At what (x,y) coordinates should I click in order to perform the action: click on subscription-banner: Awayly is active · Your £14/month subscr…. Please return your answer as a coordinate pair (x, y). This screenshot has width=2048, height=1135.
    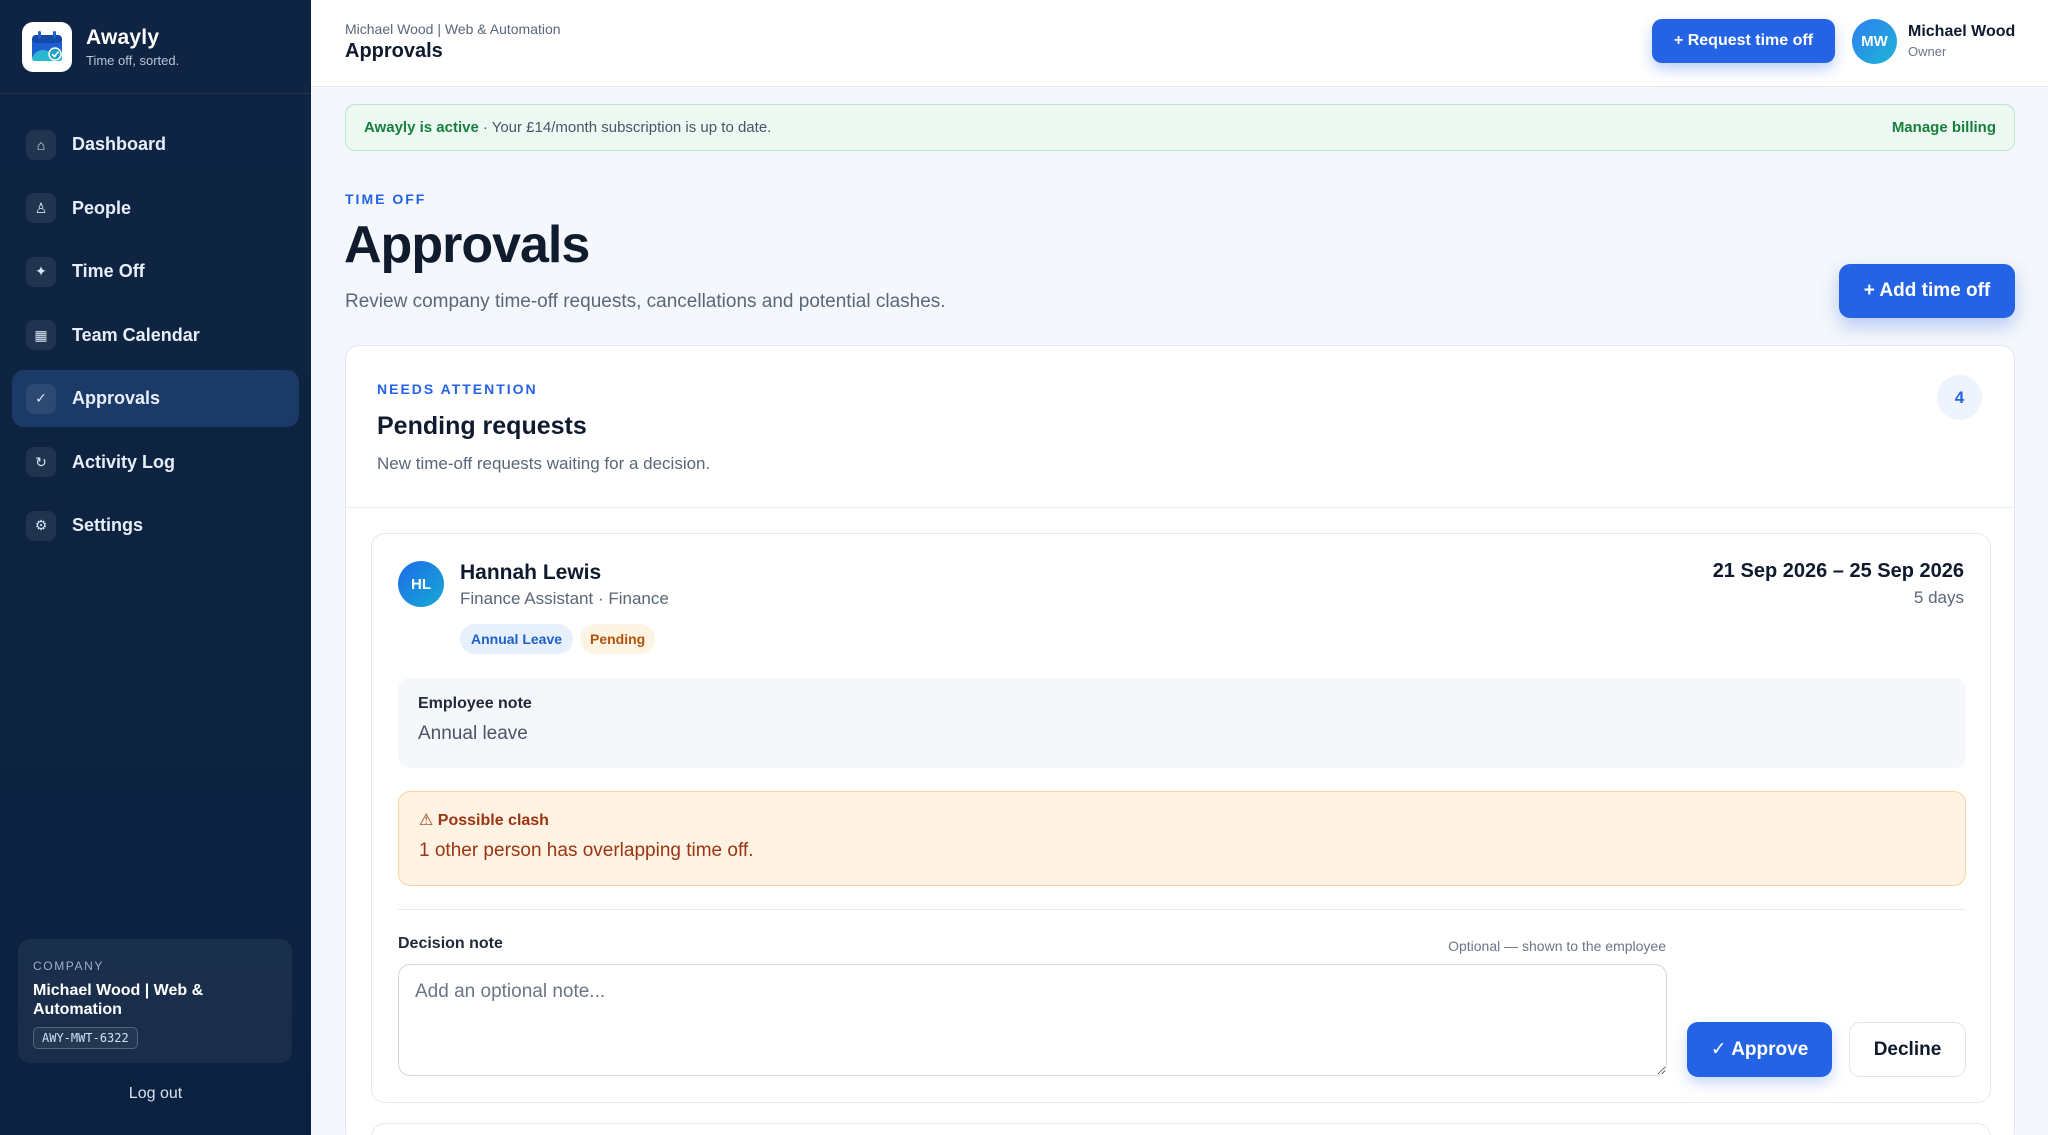
    Looking at the image, I should click on (1180, 127).